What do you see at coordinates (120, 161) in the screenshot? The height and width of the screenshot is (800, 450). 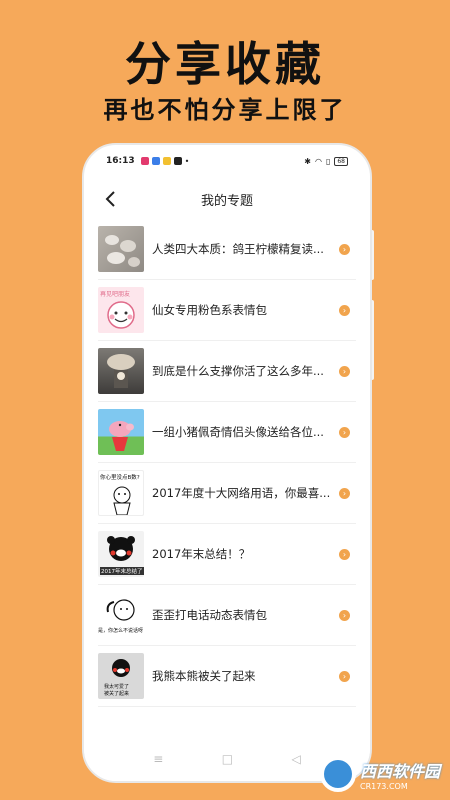 I see `status-time: 16:13` at bounding box center [120, 161].